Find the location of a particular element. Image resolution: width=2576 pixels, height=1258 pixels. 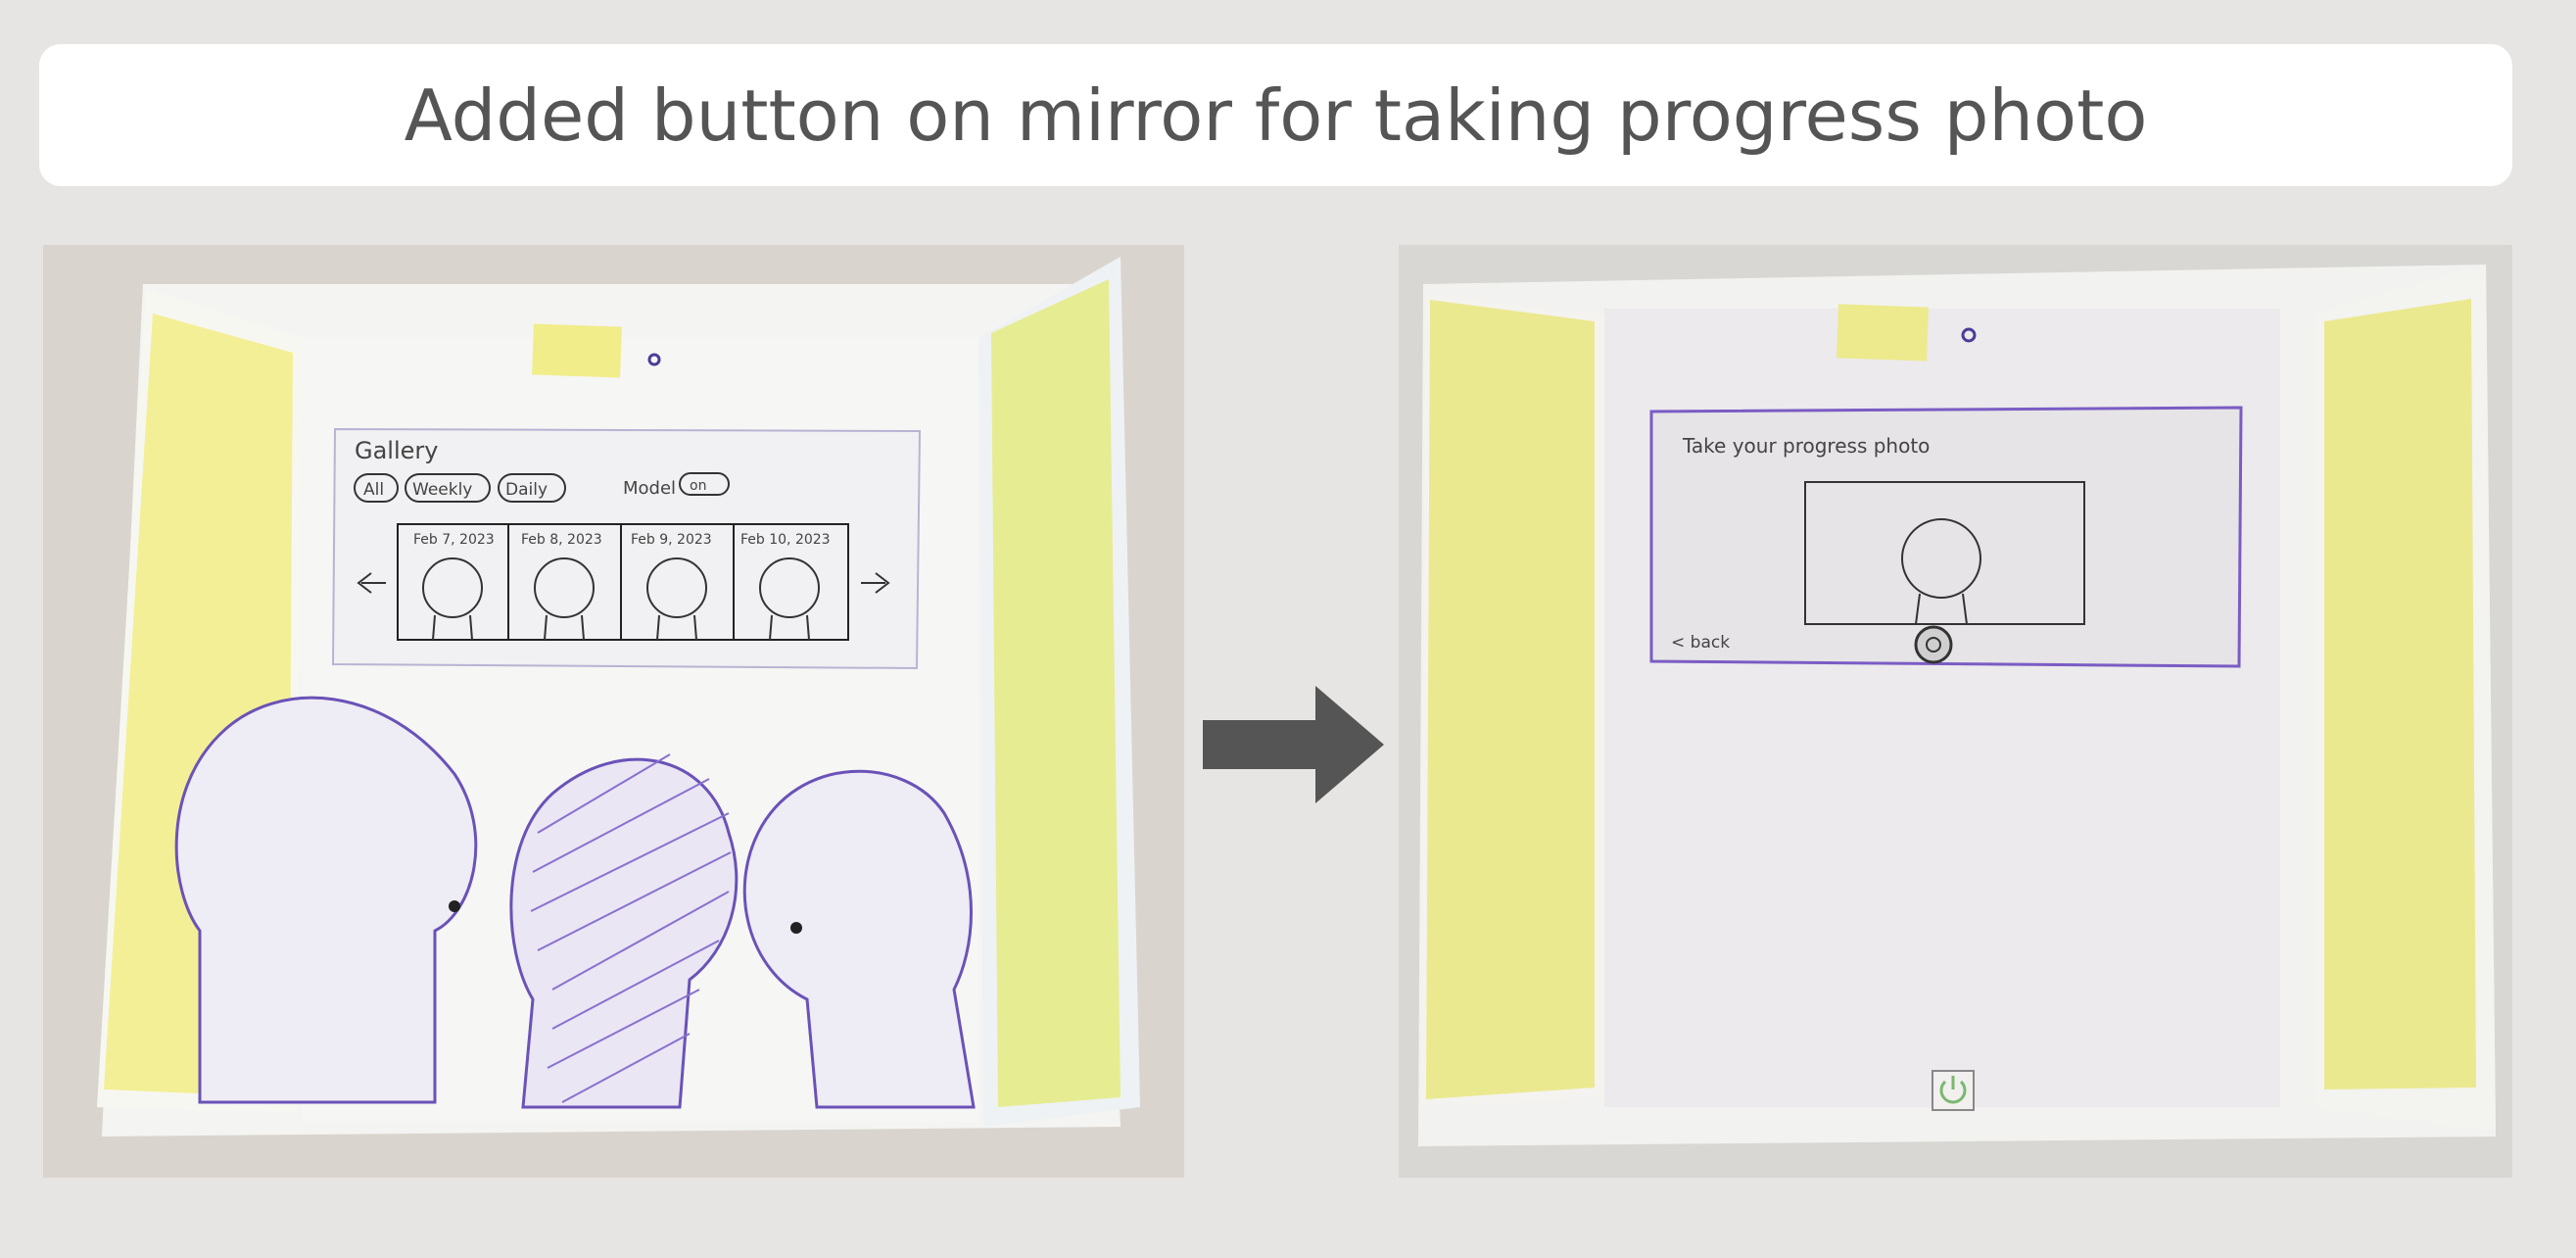

gallery-title: Gallery is located at coordinates (396, 450).